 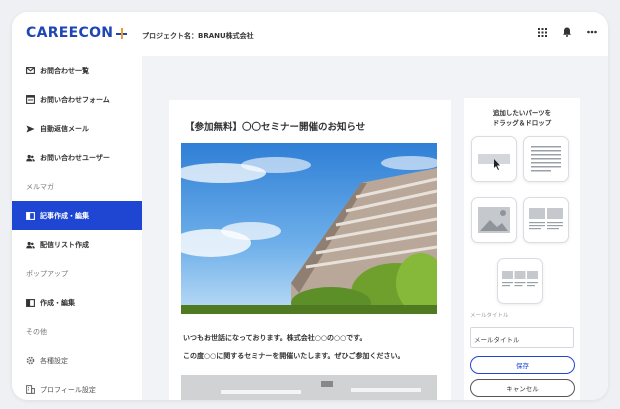 I want to click on sidebar-item-auto-reply: 自動返信メール, so click(x=77, y=128).